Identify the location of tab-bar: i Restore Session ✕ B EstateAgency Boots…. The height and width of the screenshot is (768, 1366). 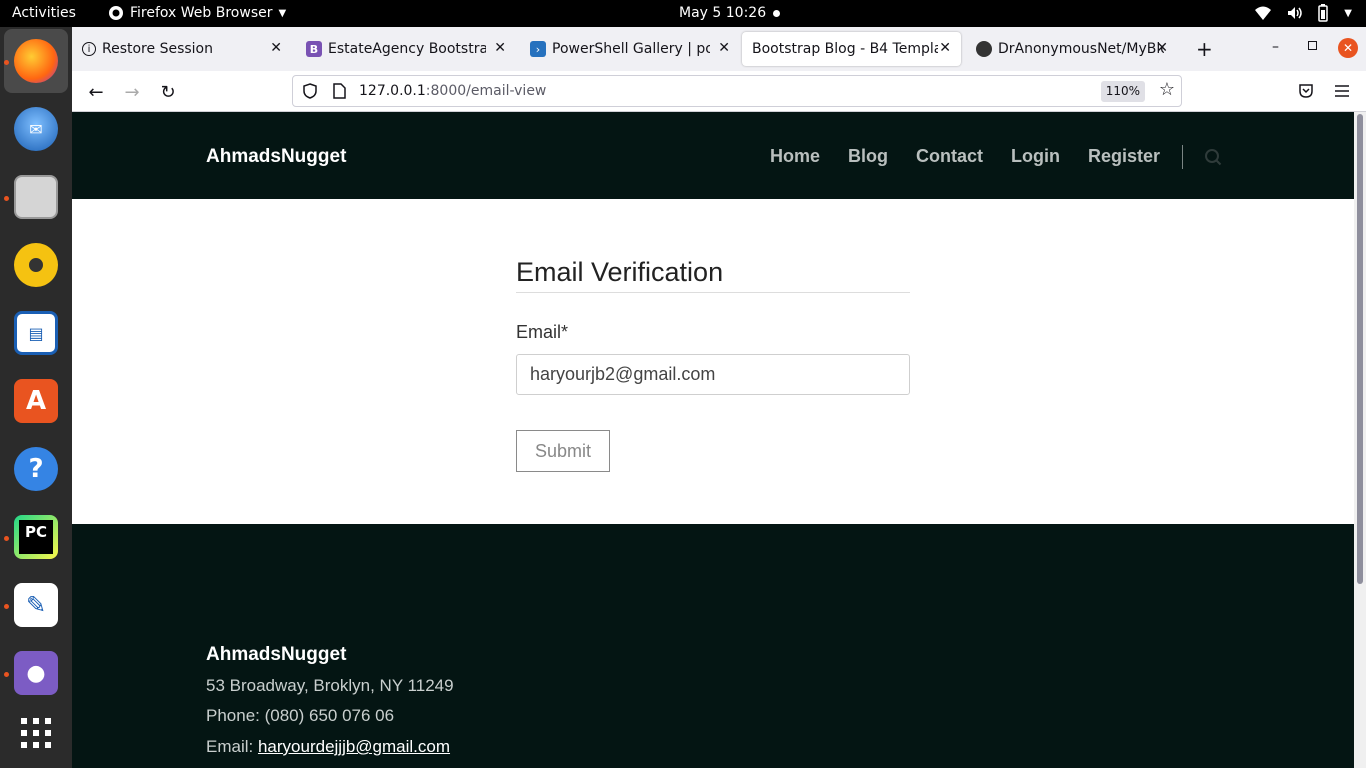
(719, 49).